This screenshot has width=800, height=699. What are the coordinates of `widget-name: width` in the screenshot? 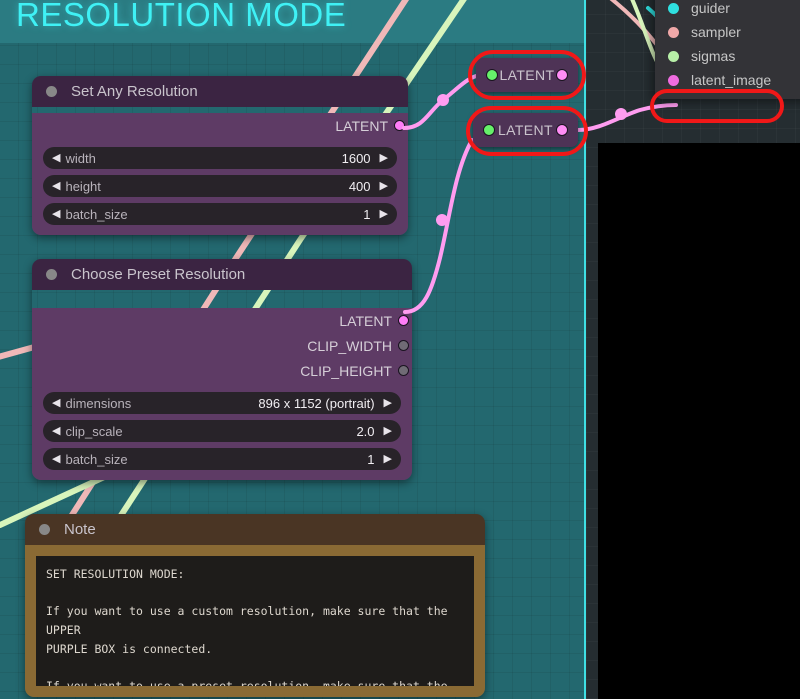 It's located at (80, 158).